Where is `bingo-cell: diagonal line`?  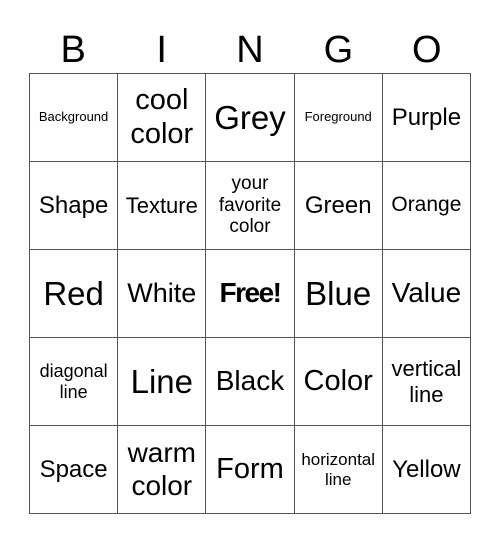
bingo-cell: diagonal line is located at coordinates (74, 382).